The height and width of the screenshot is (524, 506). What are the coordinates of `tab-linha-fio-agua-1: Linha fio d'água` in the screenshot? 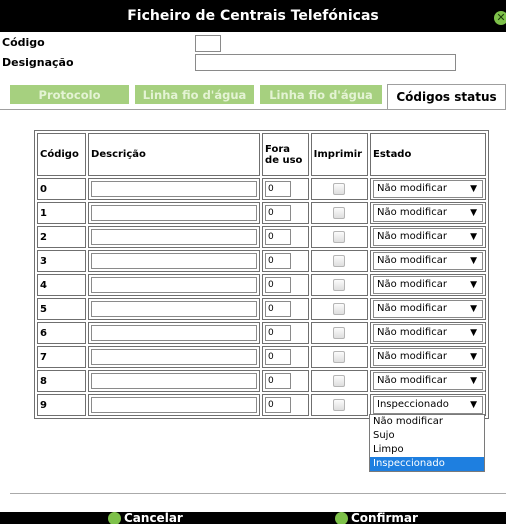 It's located at (194, 94).